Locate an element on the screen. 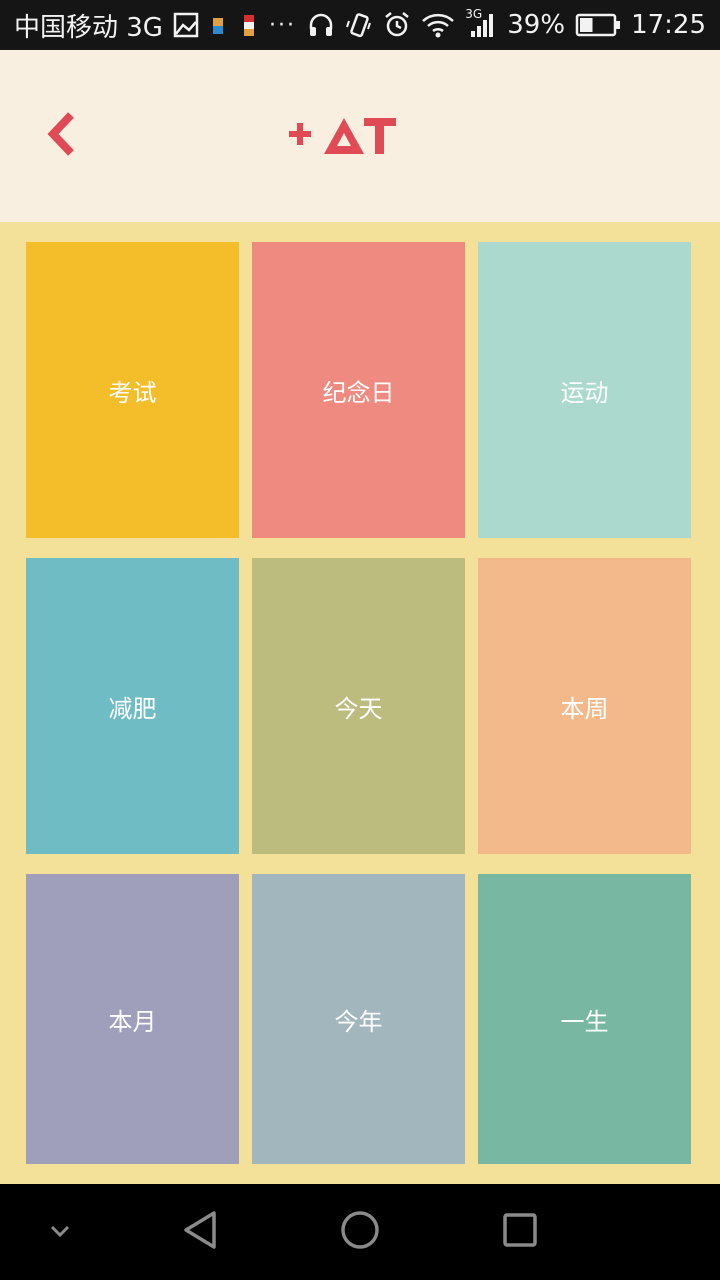 This screenshot has height=1280, width=720. chevron-left-icon is located at coordinates (61, 136).